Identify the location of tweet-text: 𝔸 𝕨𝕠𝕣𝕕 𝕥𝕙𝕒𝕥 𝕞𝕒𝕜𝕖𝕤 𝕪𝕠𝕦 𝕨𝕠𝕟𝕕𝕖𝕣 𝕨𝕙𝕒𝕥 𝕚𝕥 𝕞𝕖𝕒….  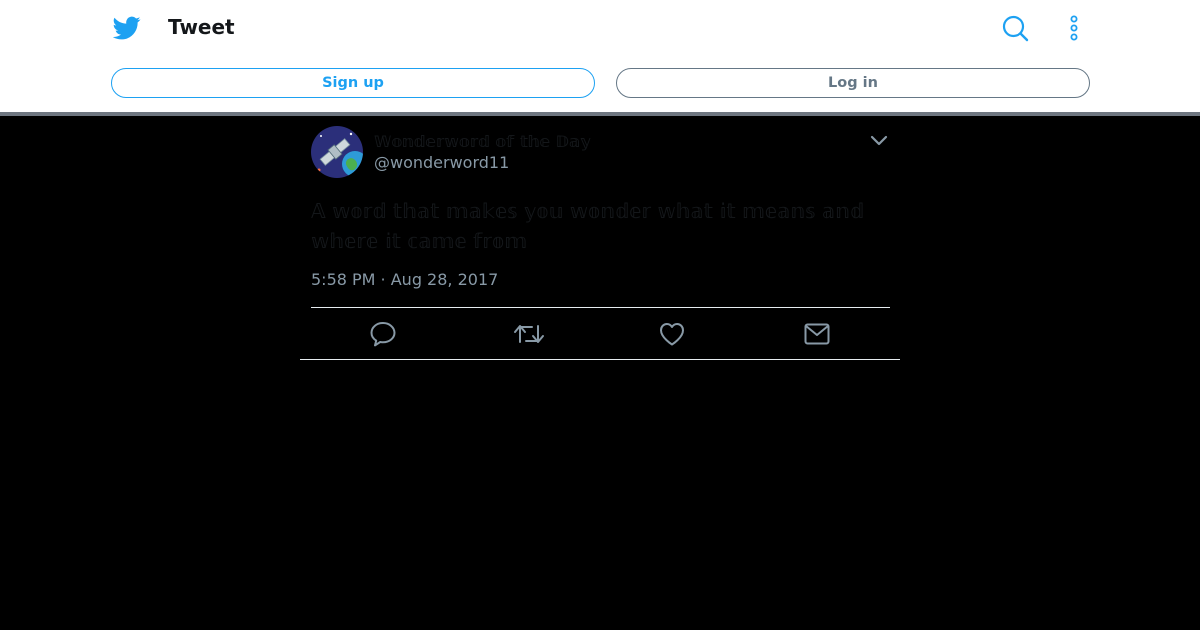
(587, 226).